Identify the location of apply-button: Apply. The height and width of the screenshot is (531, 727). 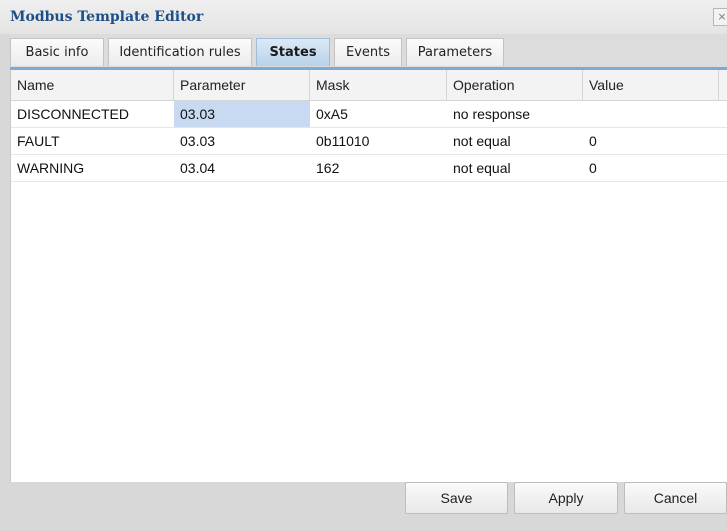
(566, 498).